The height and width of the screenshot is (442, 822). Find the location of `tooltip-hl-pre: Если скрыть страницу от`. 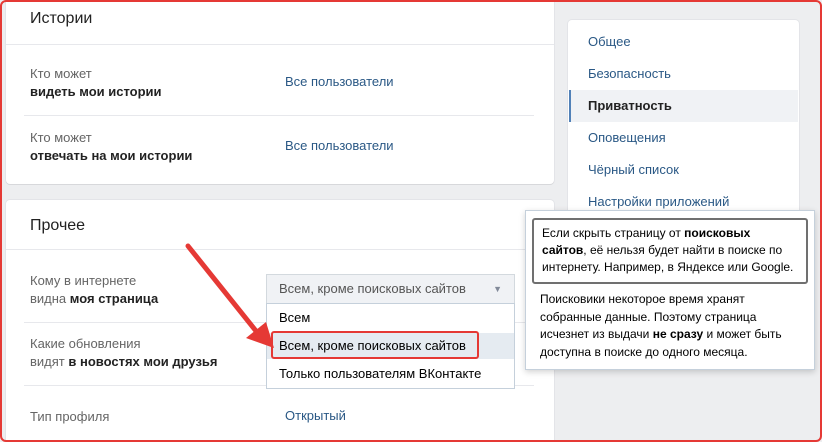

tooltip-hl-pre: Если скрыть страницу от is located at coordinates (613, 233).